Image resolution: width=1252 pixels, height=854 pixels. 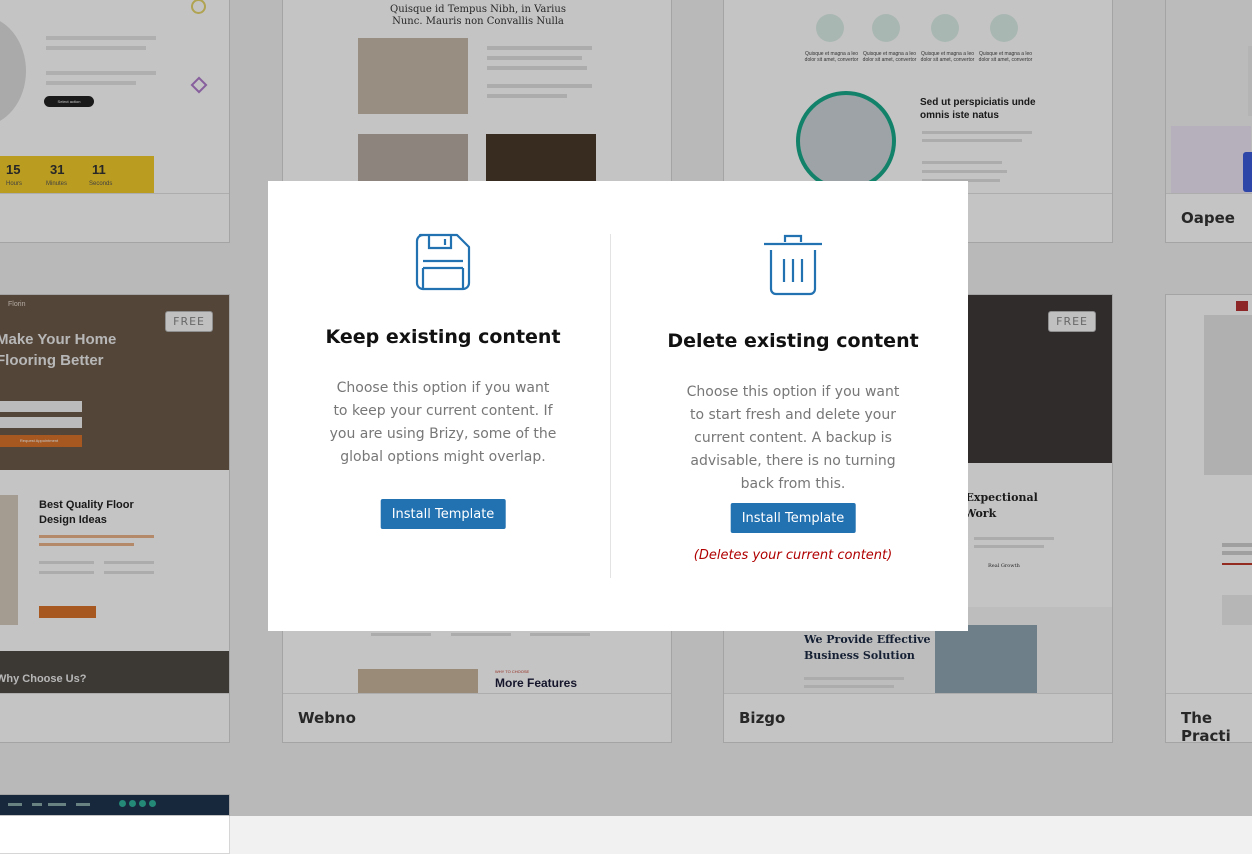 I want to click on delete-content-title: Delete existing content, so click(x=793, y=341).